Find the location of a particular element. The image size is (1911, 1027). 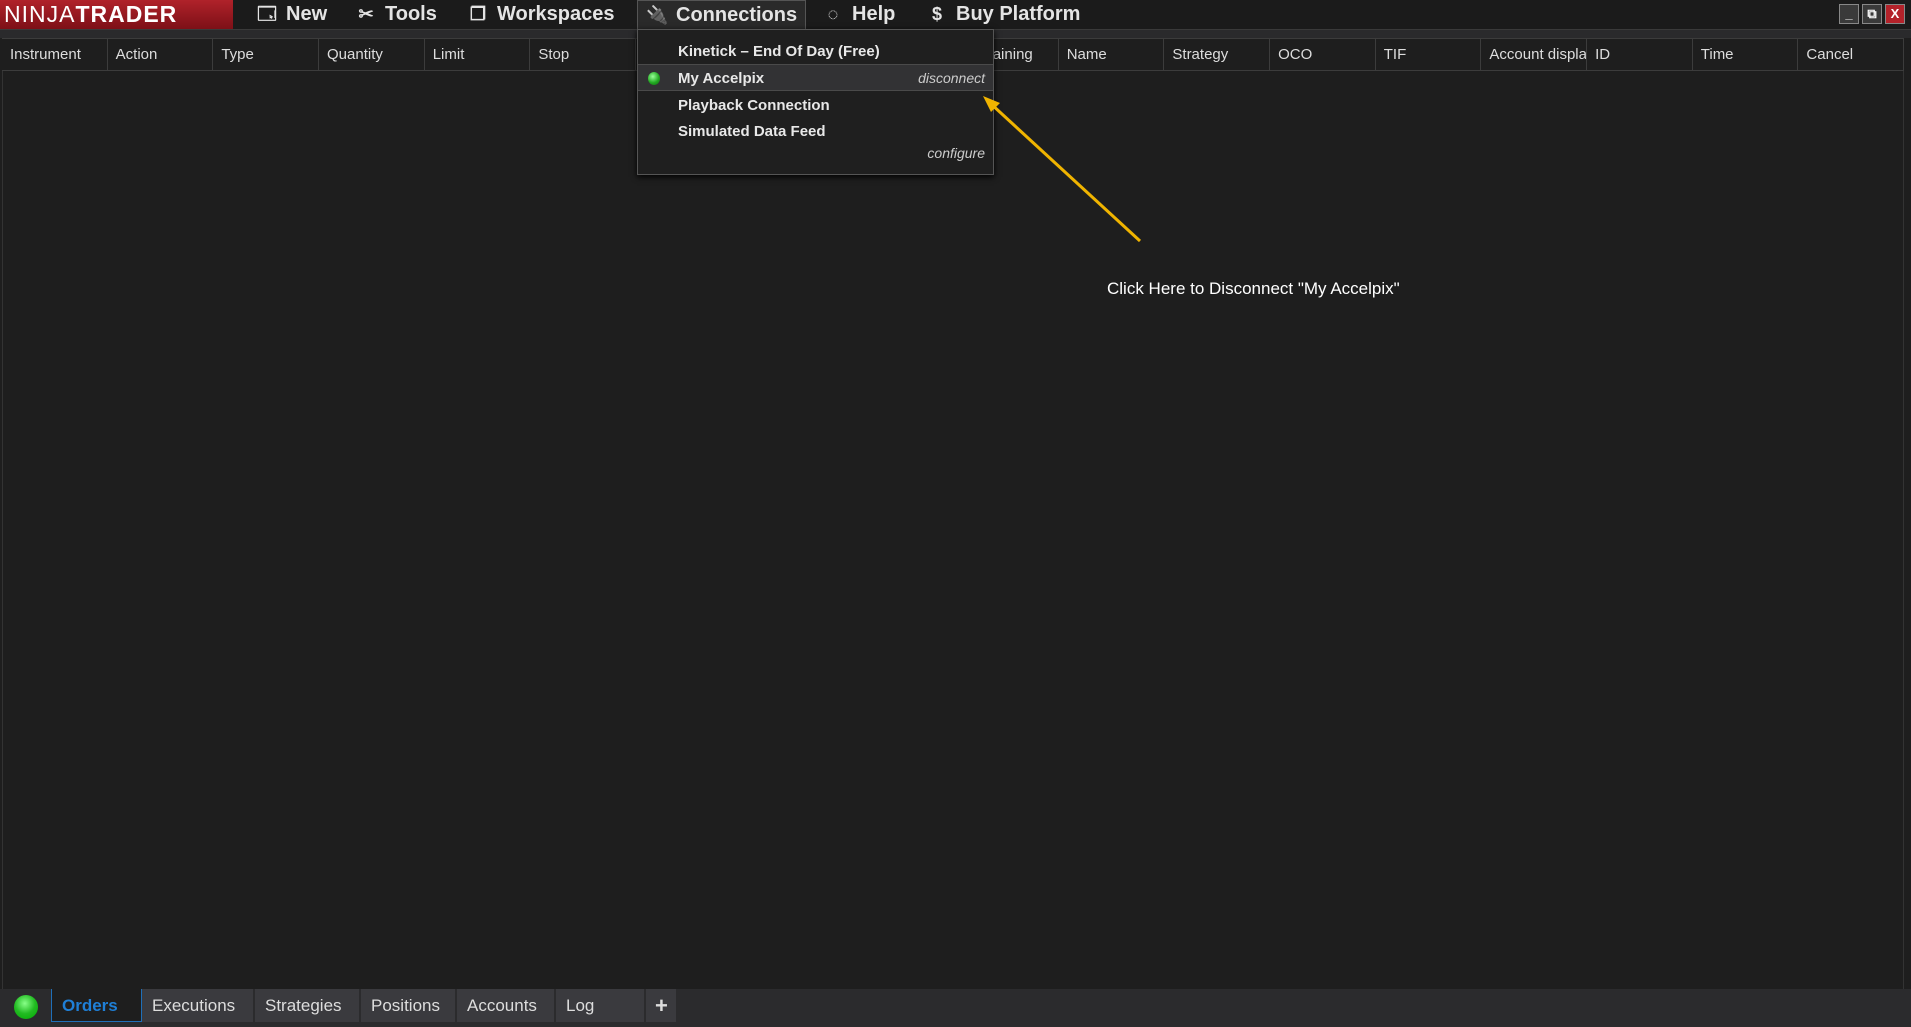

dollar-icon: $ is located at coordinates (936, 14).